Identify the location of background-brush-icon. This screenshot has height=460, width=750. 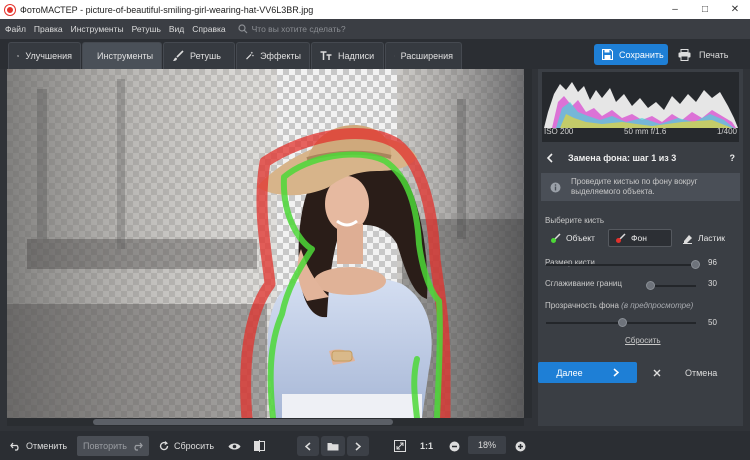
(621, 237).